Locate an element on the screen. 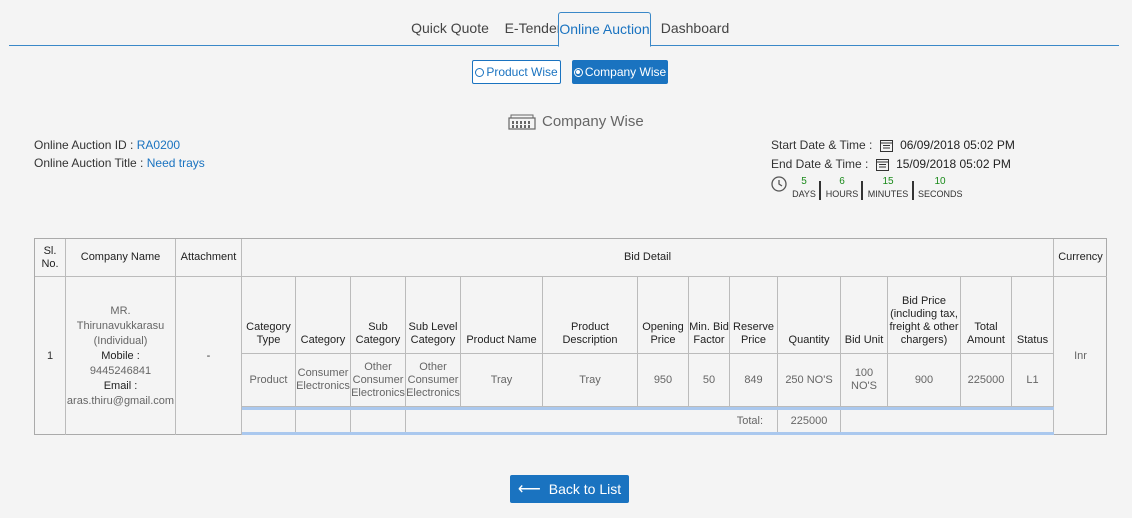 This screenshot has height=518, width=1132. countdown-days: 5 DAYS is located at coordinates (804, 187).